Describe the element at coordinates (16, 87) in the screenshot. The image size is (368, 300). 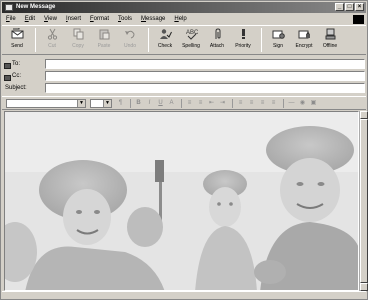
I see `subject-label: Subject:` at that location.